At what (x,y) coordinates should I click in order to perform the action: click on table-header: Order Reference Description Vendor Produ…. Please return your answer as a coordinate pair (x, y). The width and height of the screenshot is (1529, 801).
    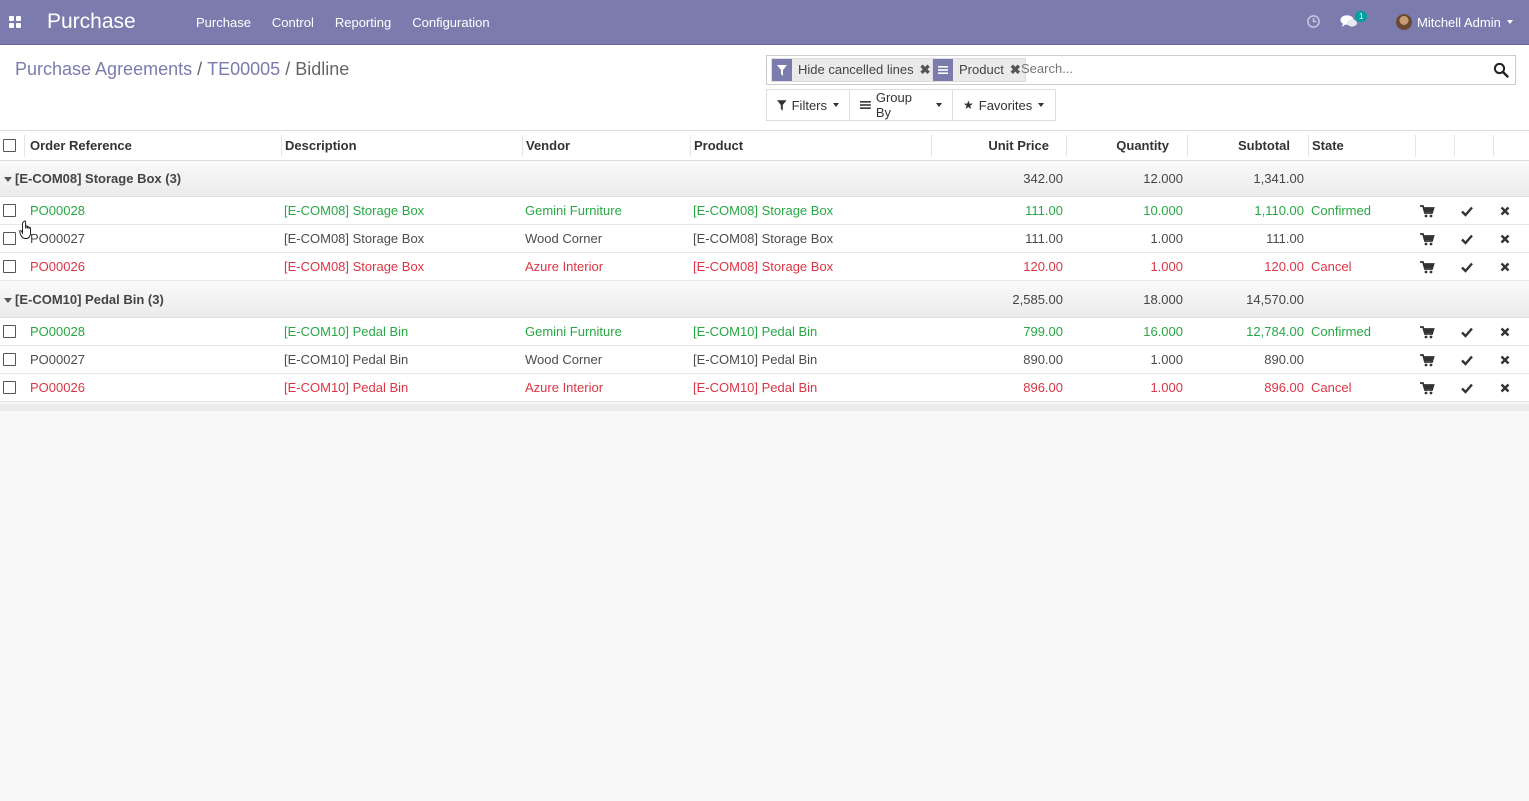
    Looking at the image, I should click on (764, 146).